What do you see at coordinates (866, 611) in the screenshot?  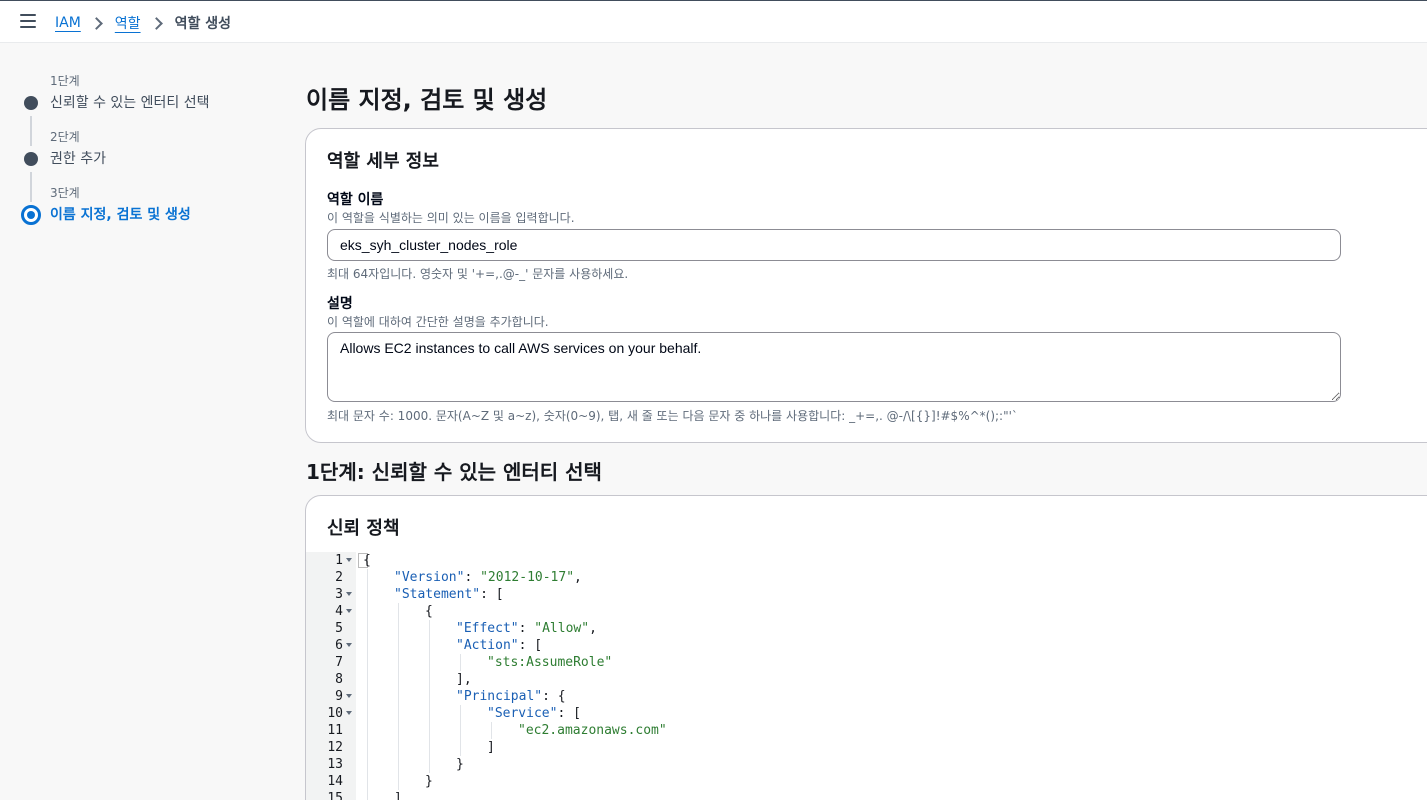 I see `code-line: 4{` at bounding box center [866, 611].